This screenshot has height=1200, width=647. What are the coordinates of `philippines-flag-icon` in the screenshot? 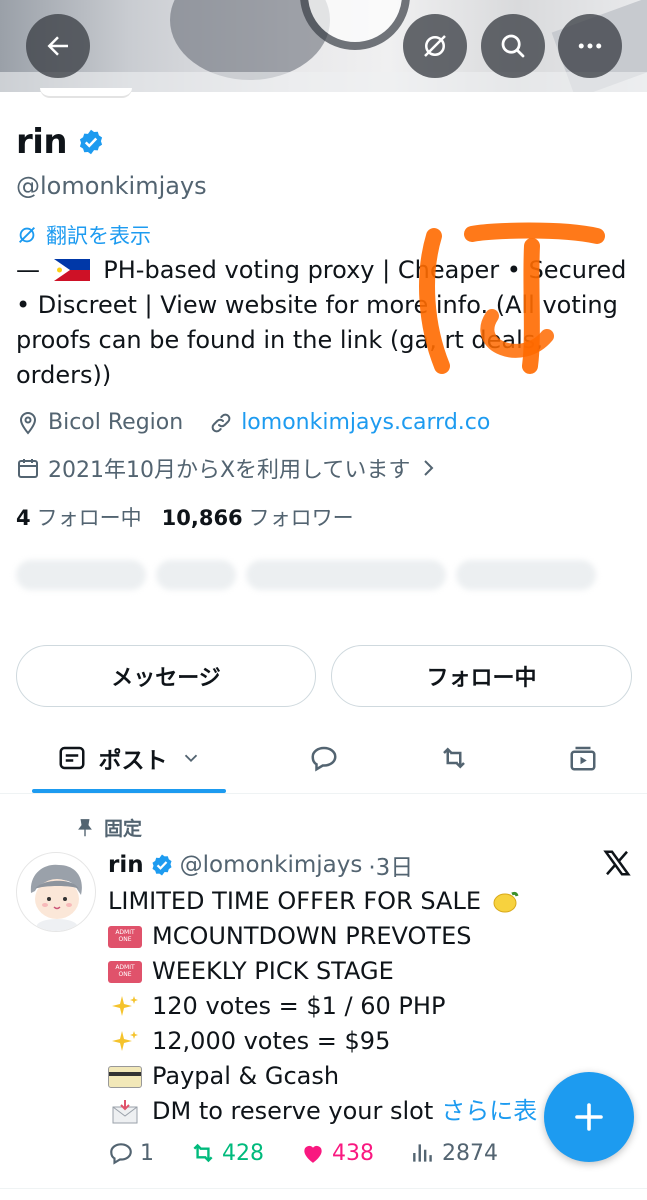 It's located at (71, 270).